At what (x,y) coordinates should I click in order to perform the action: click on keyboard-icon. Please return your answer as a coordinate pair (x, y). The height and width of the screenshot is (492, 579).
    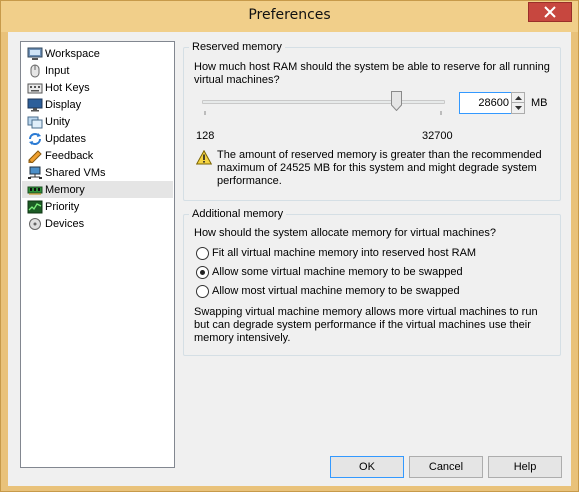
    Looking at the image, I should click on (35, 88).